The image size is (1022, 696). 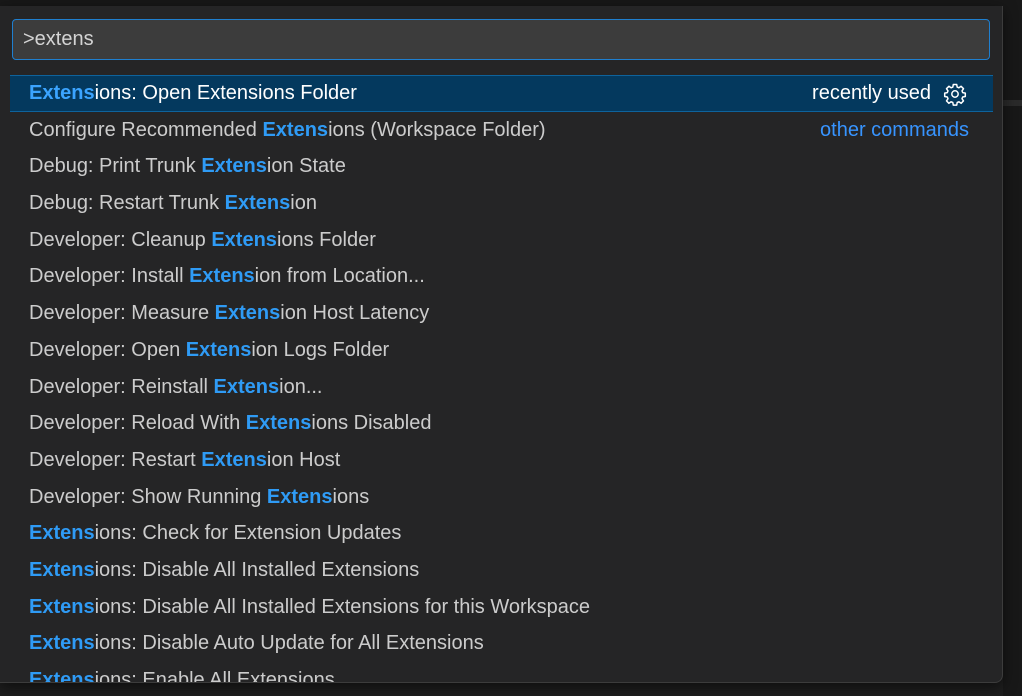 What do you see at coordinates (257, 569) in the screenshot?
I see `command-item-suffix: ions: Disable All Installed Extensions` at bounding box center [257, 569].